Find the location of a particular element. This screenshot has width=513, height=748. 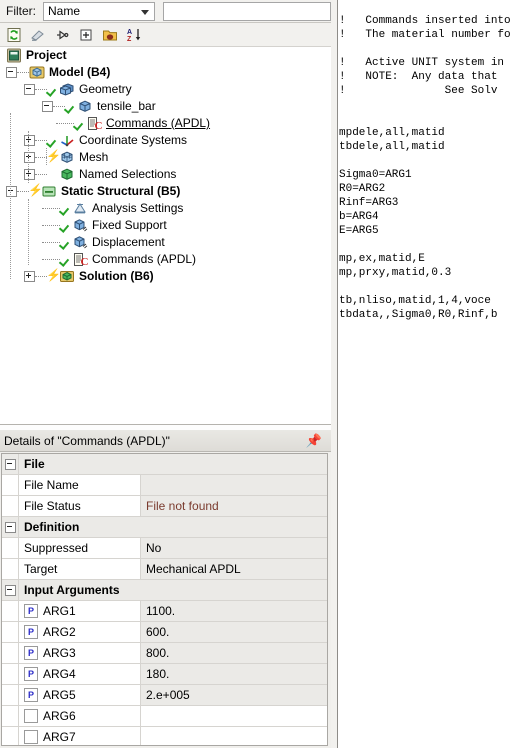

row-label: P ARG3 is located at coordinates (80, 653).